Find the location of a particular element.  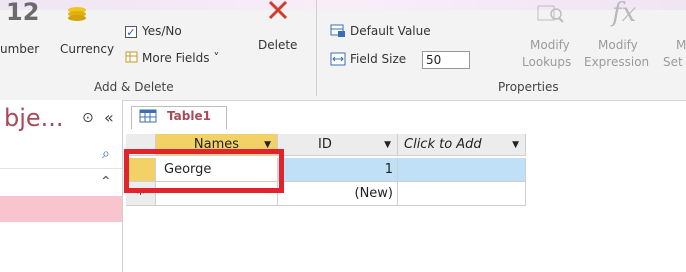

currency-button: Currency is located at coordinates (87, 49).